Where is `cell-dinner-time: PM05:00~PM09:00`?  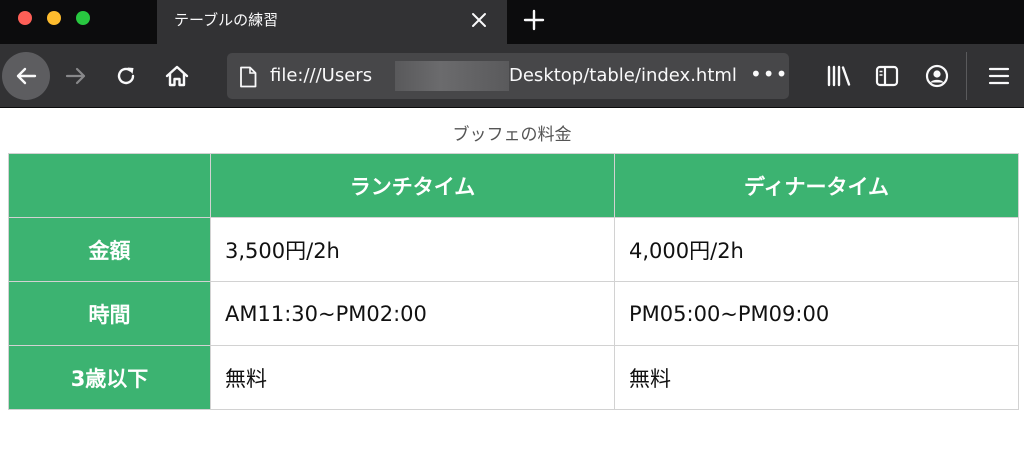
cell-dinner-time: PM05:00~PM09:00 is located at coordinates (816, 313).